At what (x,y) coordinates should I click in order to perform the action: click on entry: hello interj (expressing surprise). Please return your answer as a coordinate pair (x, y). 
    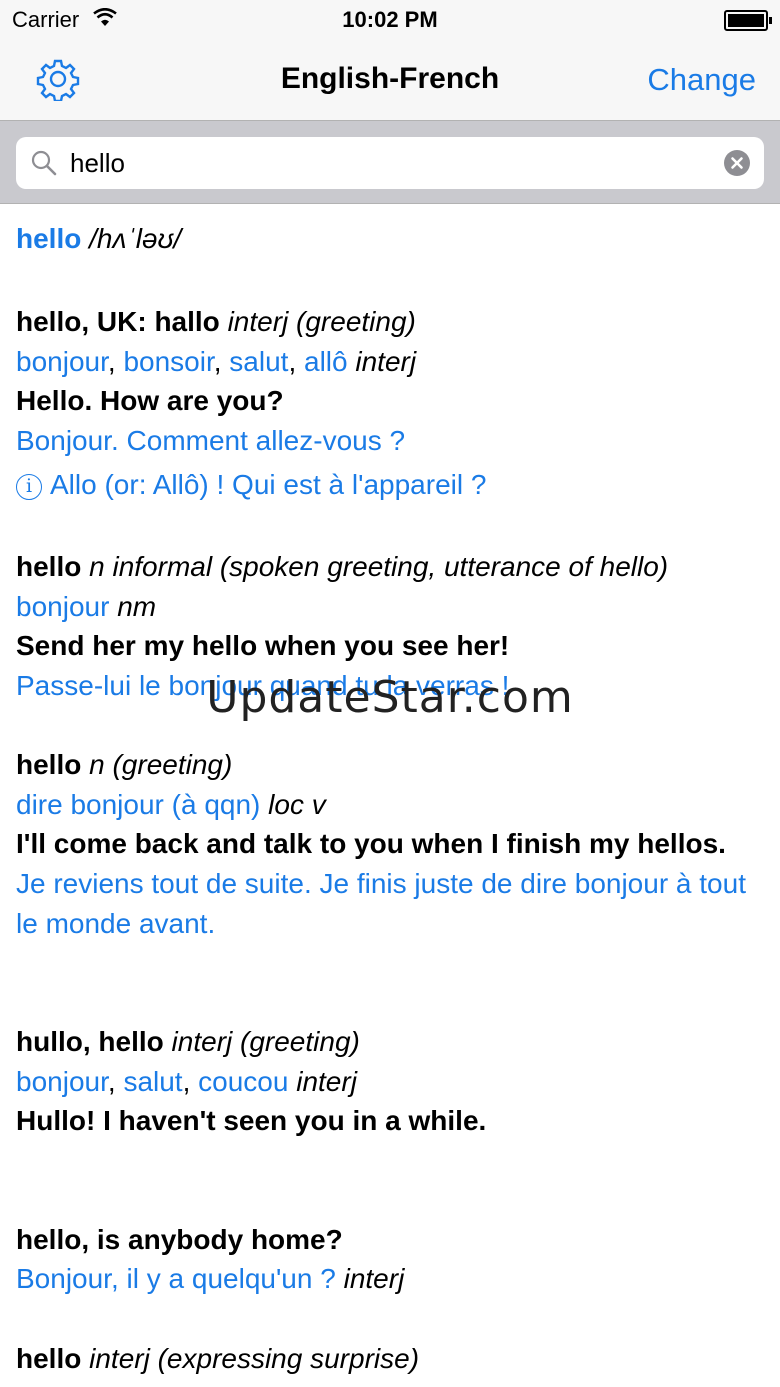
    Looking at the image, I should click on (391, 1359).